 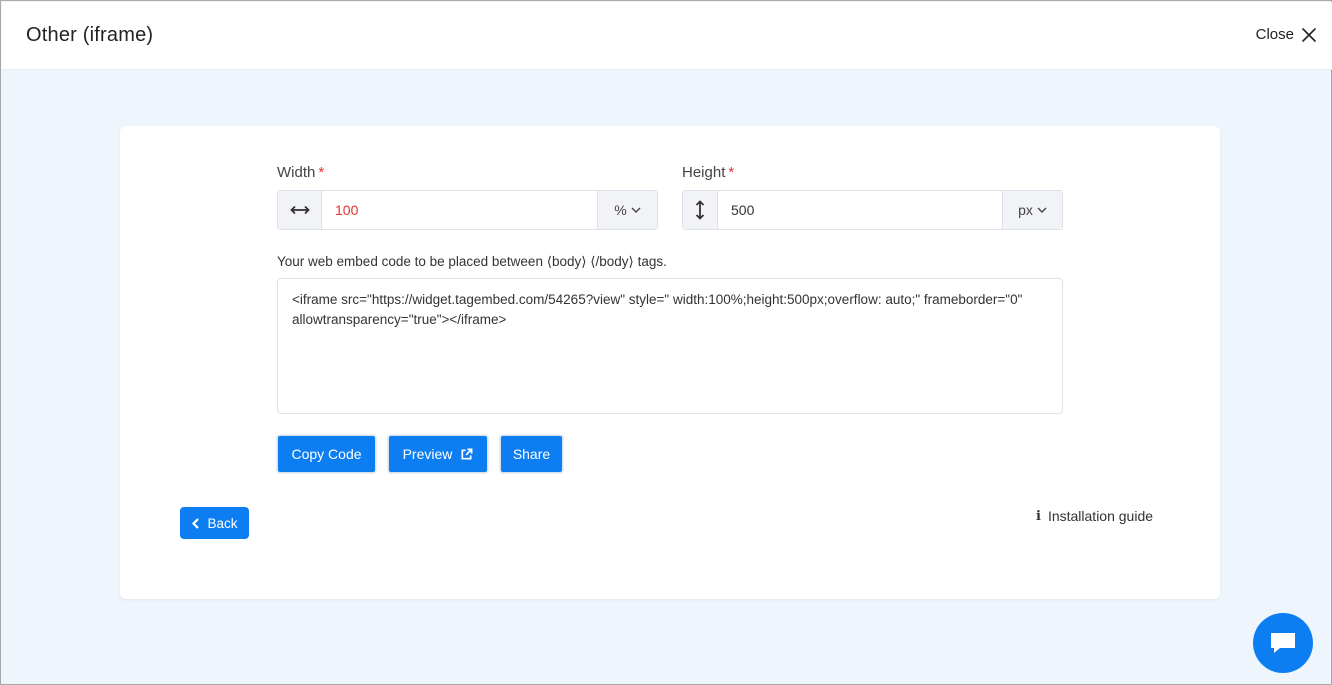 What do you see at coordinates (860, 210) in the screenshot?
I see `height-input` at bounding box center [860, 210].